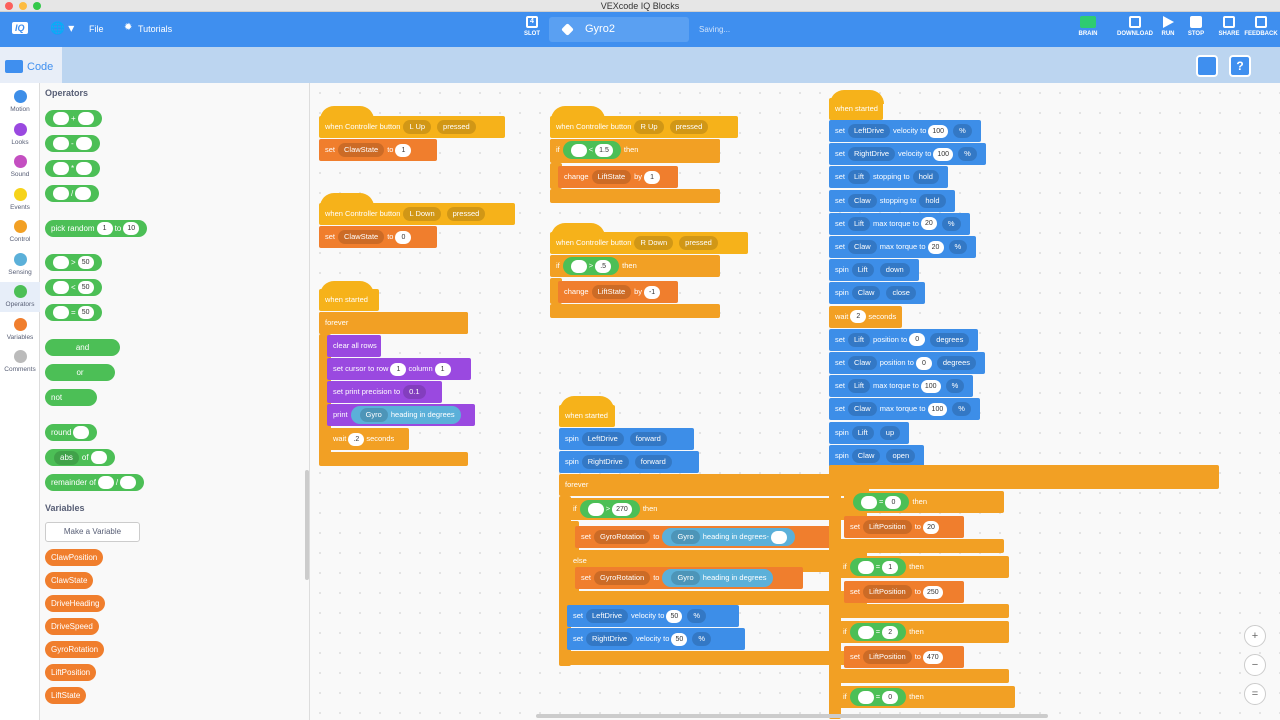 The image size is (1280, 720). Describe the element at coordinates (706, 537) in the screenshot. I see `set-variable-block: set GyroRotation to Gyro heading in degrees-` at that location.